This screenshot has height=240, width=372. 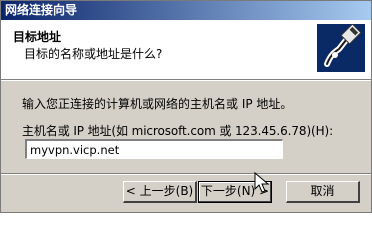 I want to click on footer-separator, so click(x=186, y=174).